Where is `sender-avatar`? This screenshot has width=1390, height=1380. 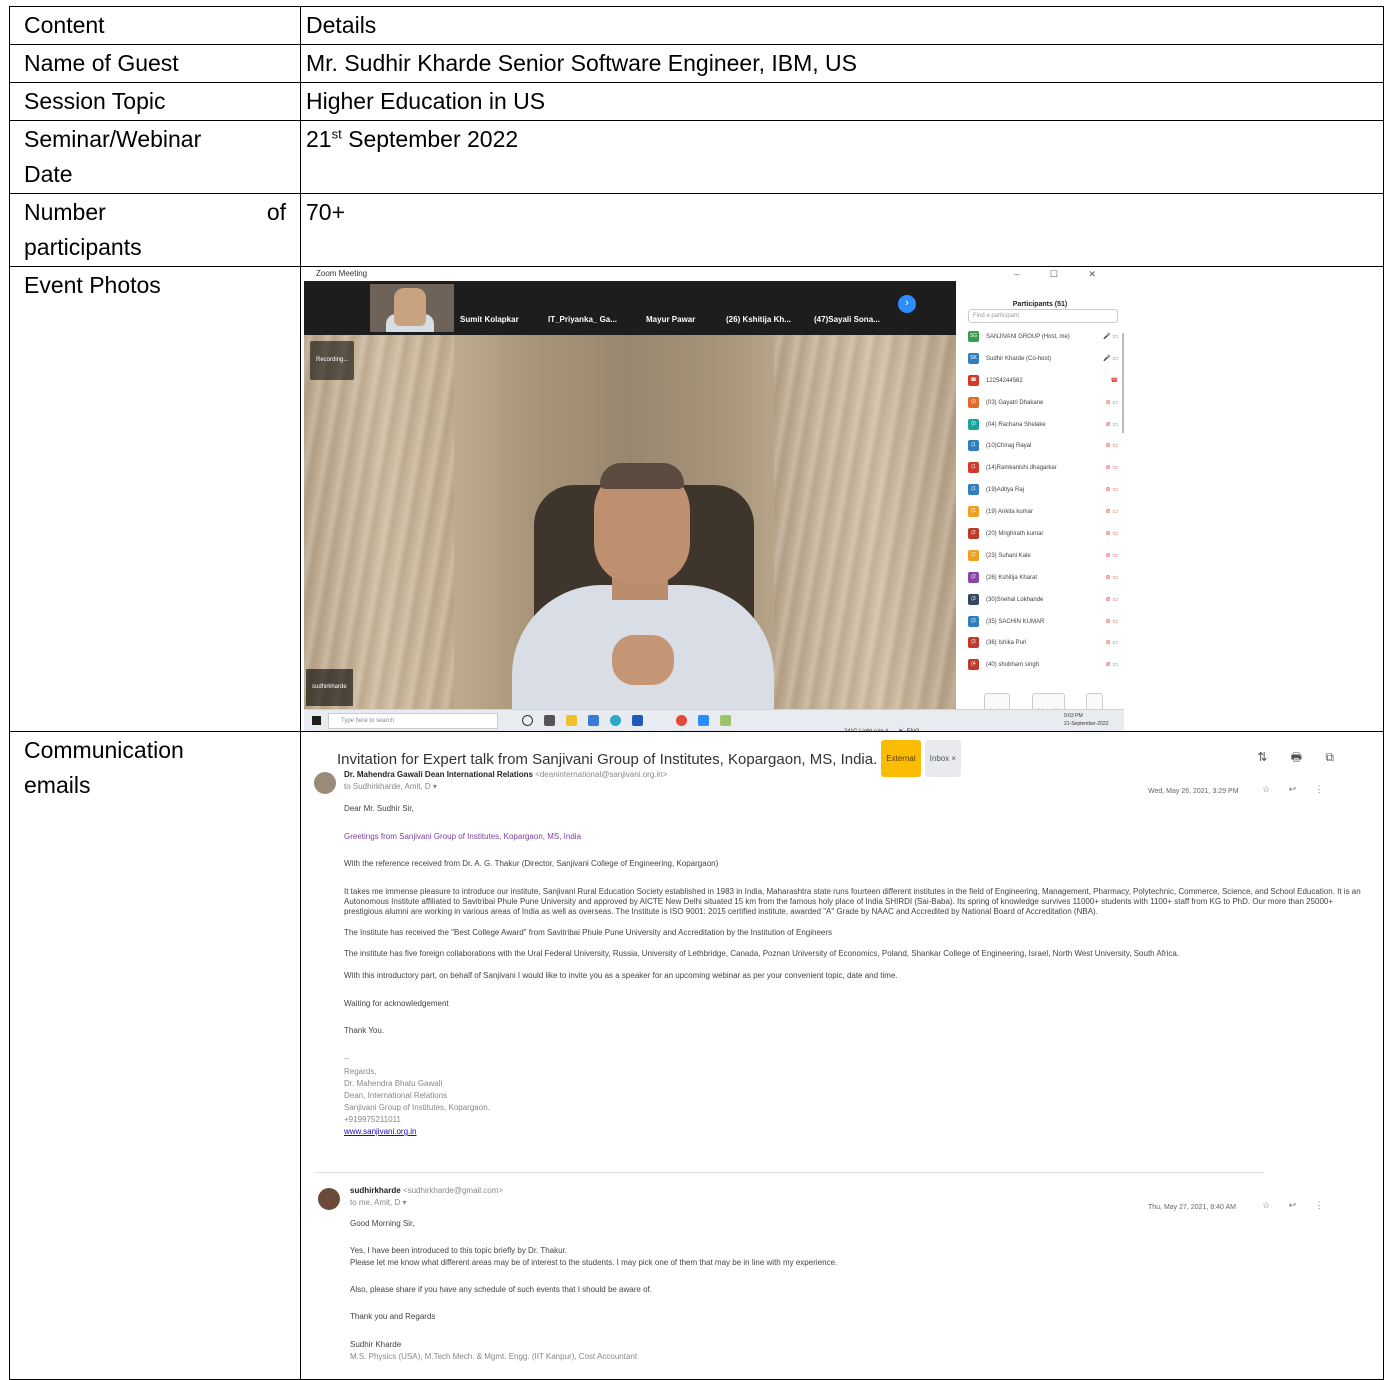 sender-avatar is located at coordinates (329, 1199).